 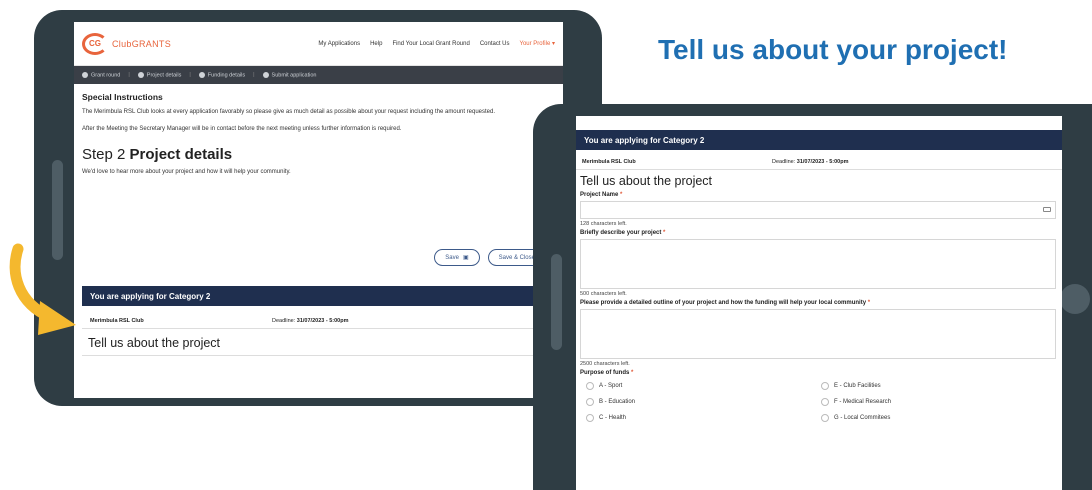 I want to click on step-project-details: Project details, so click(x=159, y=74).